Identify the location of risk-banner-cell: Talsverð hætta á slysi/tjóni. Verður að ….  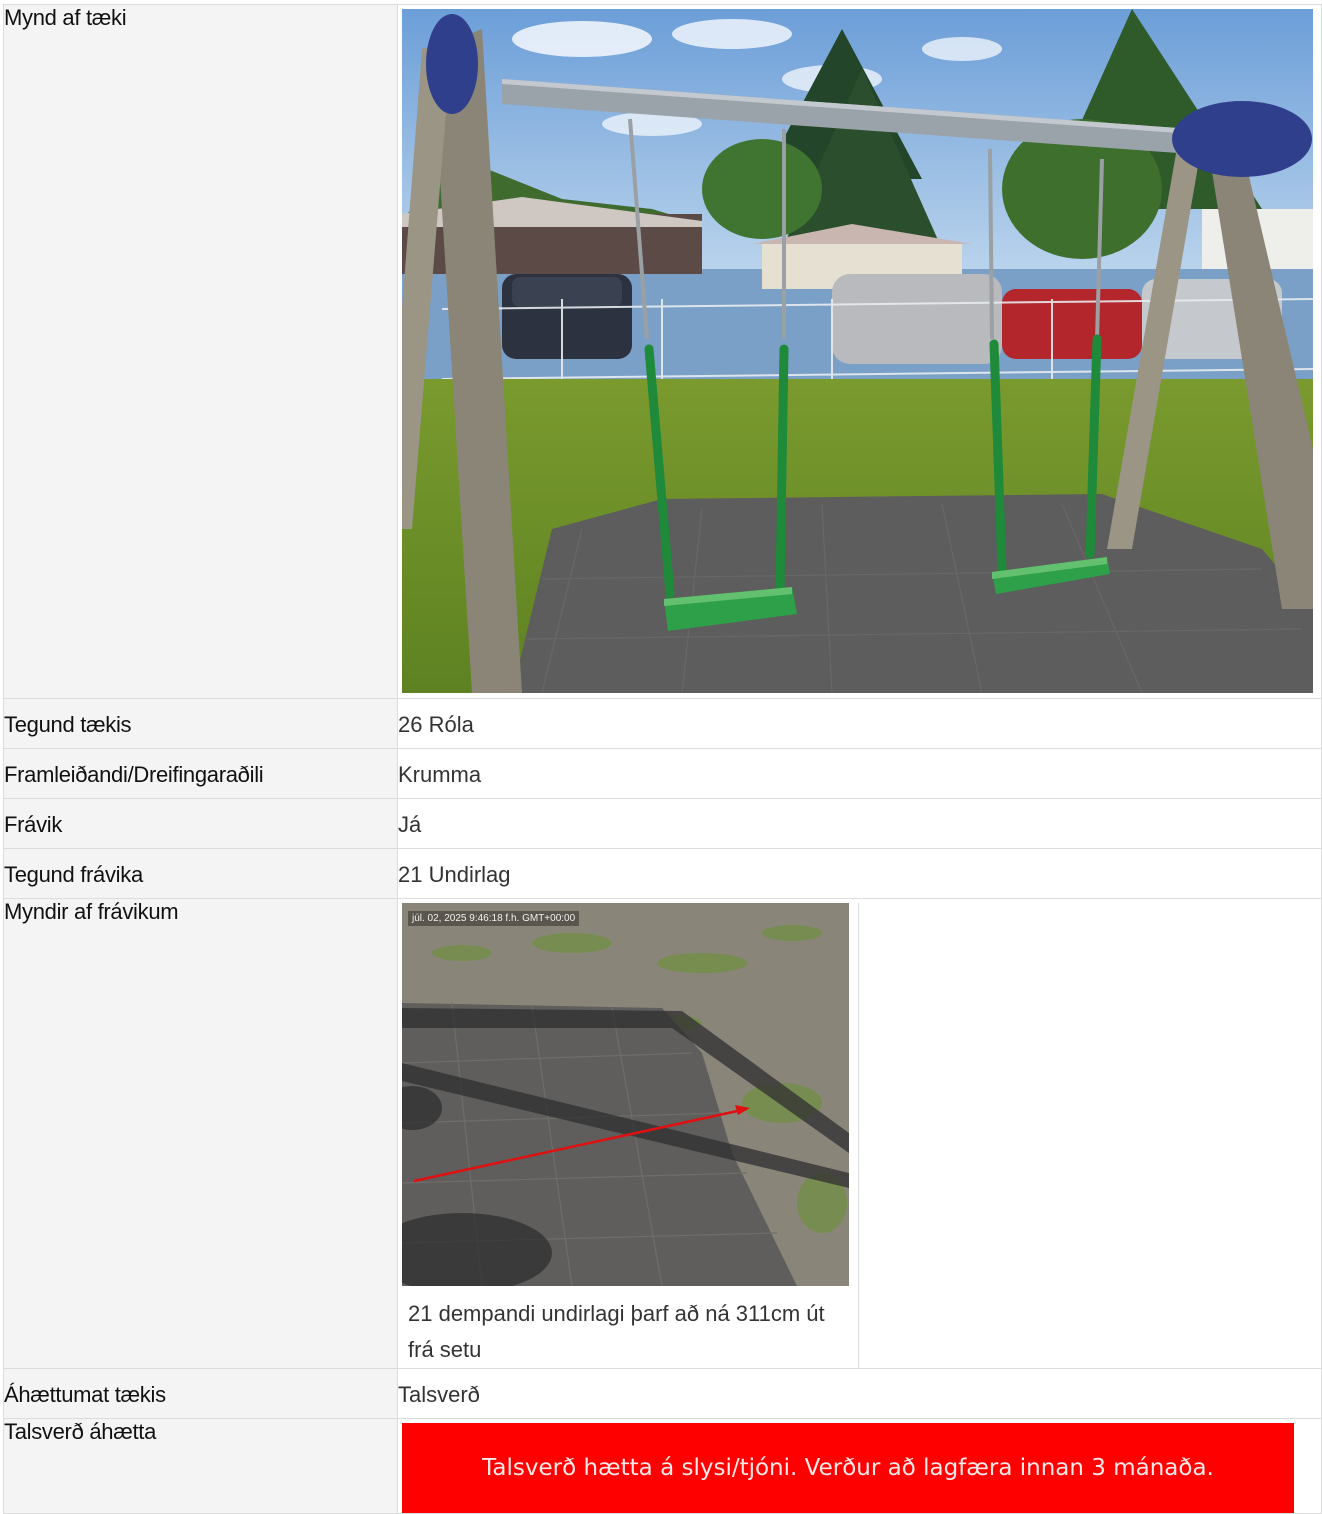
(859, 1466).